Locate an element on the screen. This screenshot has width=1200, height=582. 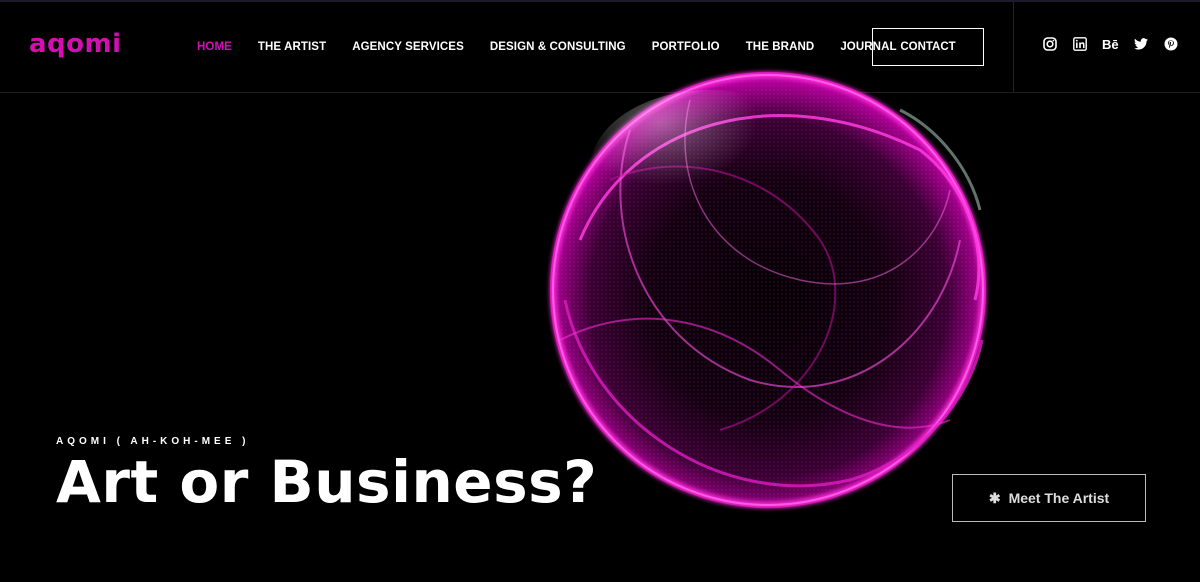
behance-icon: Bē is located at coordinates (1110, 44).